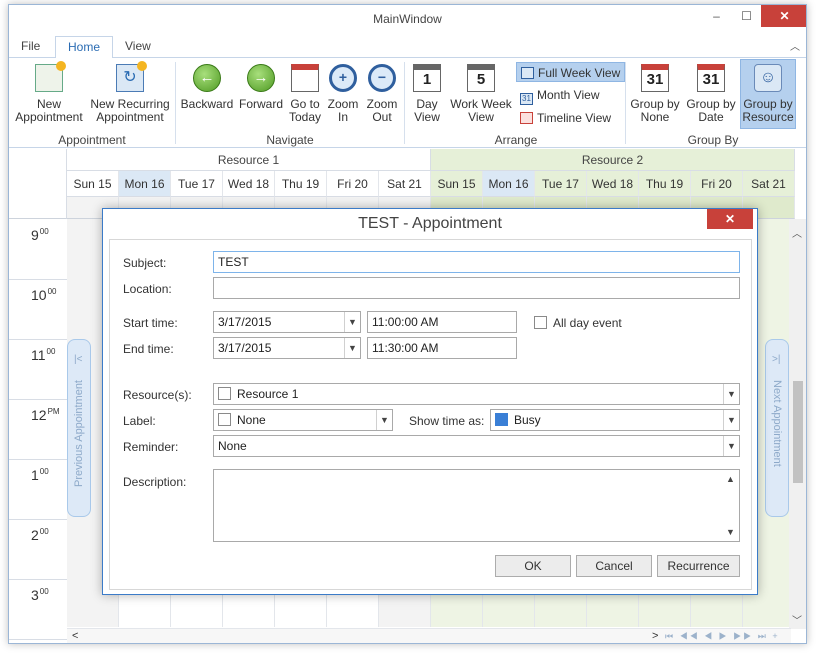 The height and width of the screenshot is (659, 820). What do you see at coordinates (151, 447) in the screenshot?
I see `reminder-label: Reminder:` at bounding box center [151, 447].